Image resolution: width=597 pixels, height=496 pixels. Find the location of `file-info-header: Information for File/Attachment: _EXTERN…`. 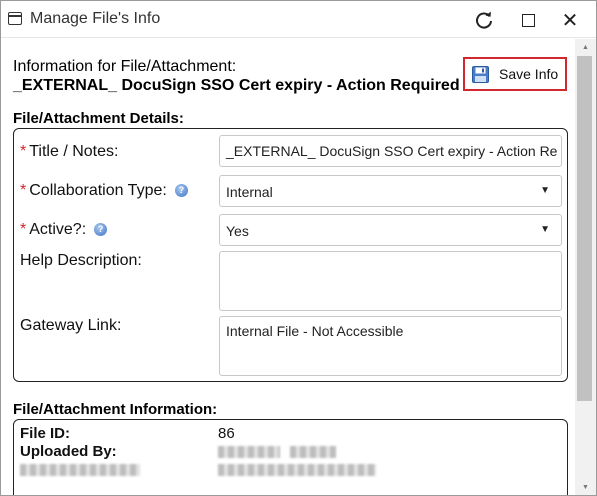

file-info-header: Information for File/Attachment: _EXTERN… is located at coordinates (236, 76).